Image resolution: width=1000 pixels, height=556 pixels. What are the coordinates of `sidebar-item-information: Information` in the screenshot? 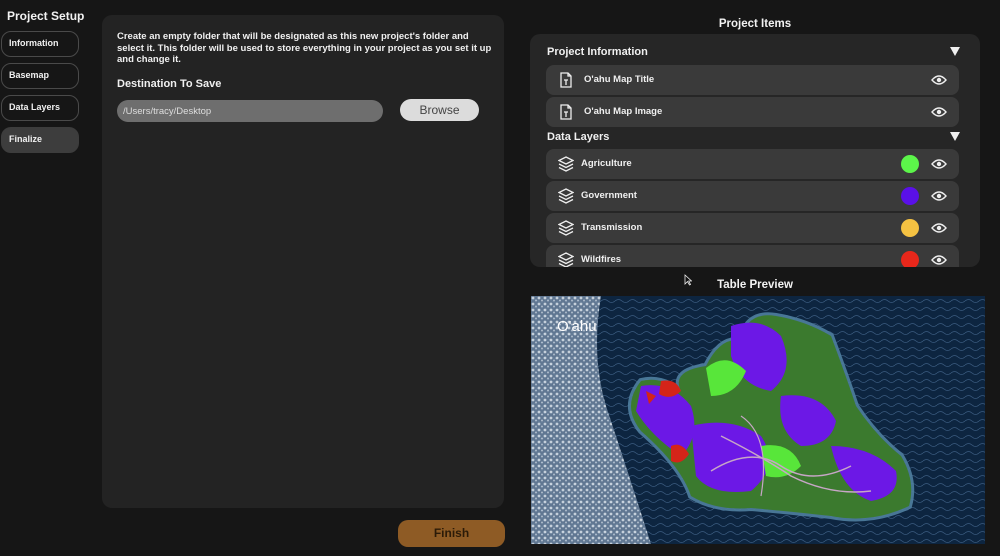 It's located at (40, 44).